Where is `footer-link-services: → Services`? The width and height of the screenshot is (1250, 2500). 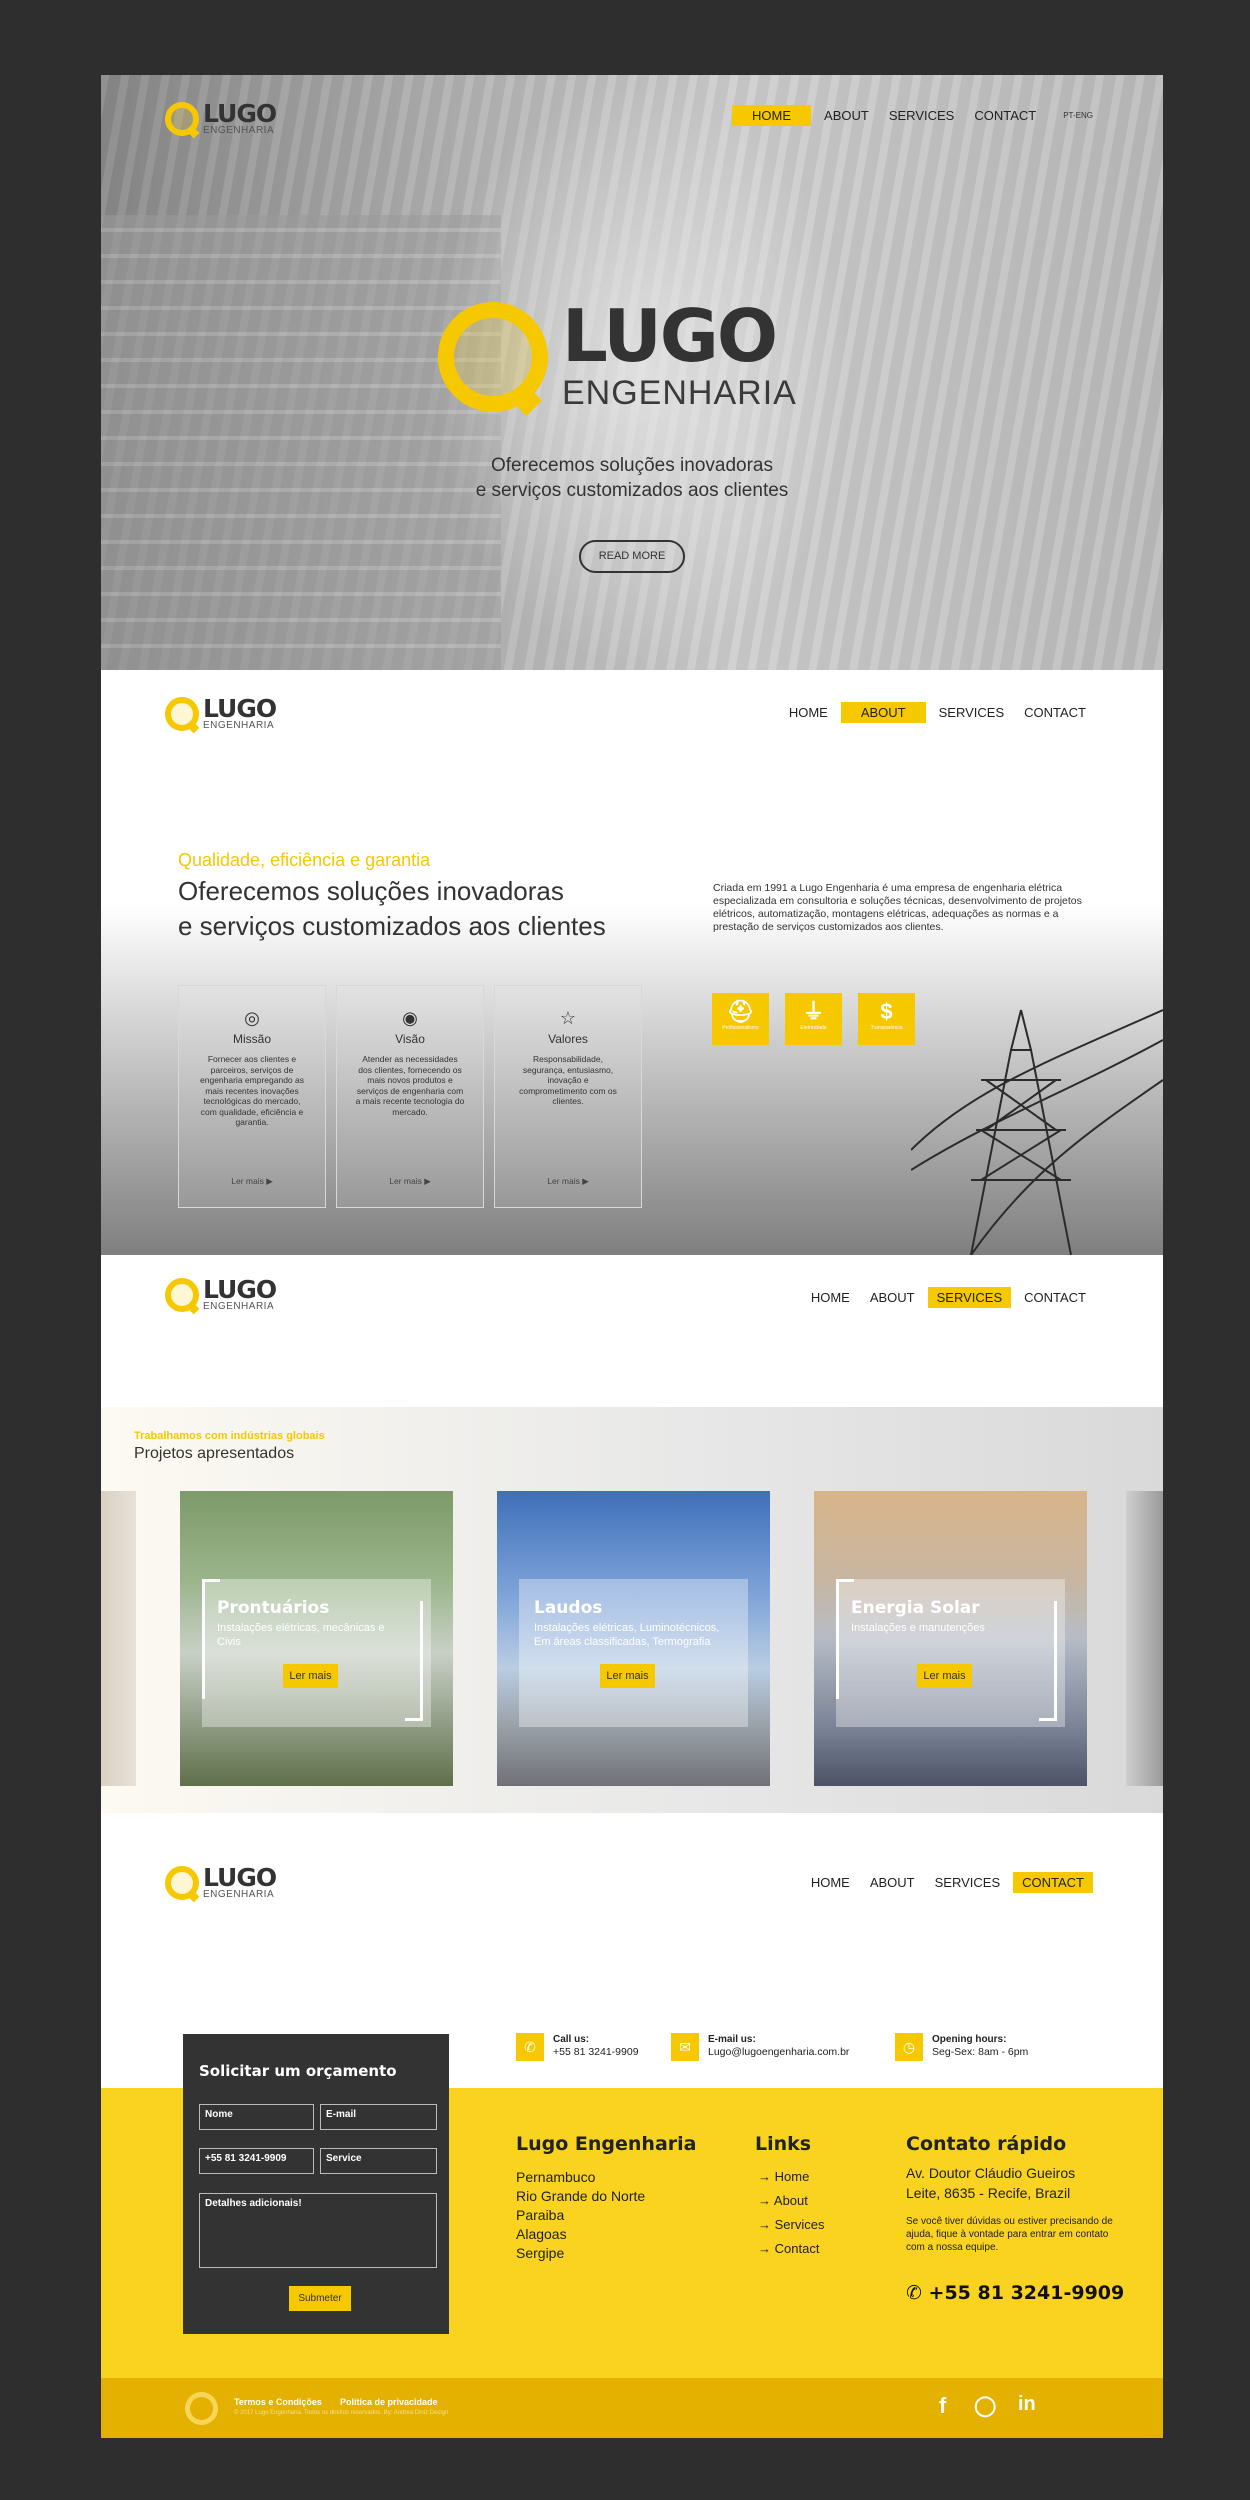 footer-link-services: → Services is located at coordinates (791, 2225).